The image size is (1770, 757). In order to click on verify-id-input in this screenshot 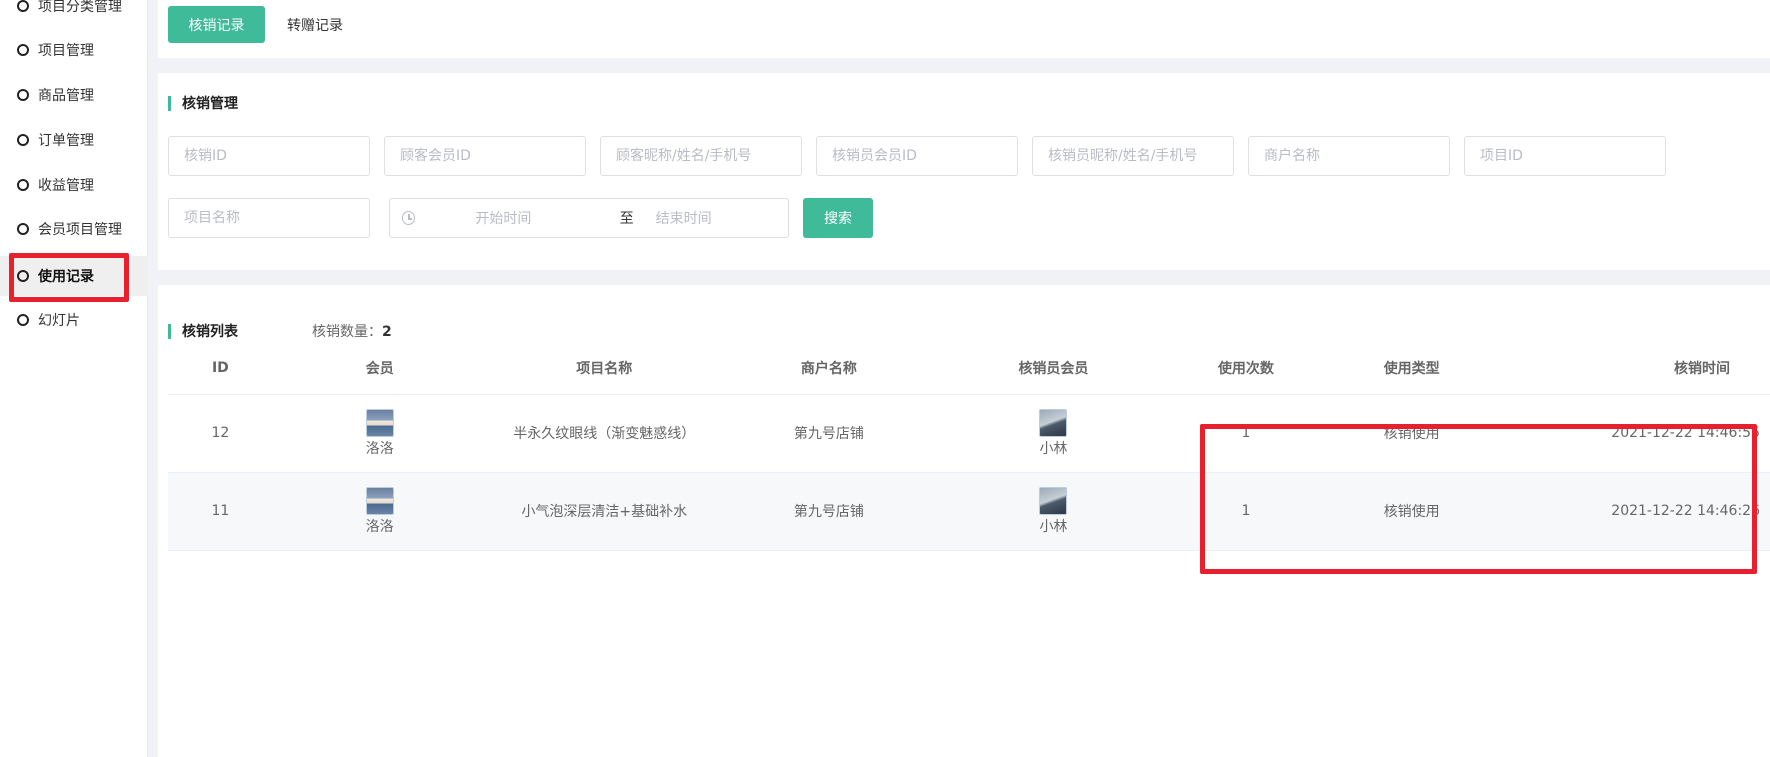, I will do `click(269, 156)`.